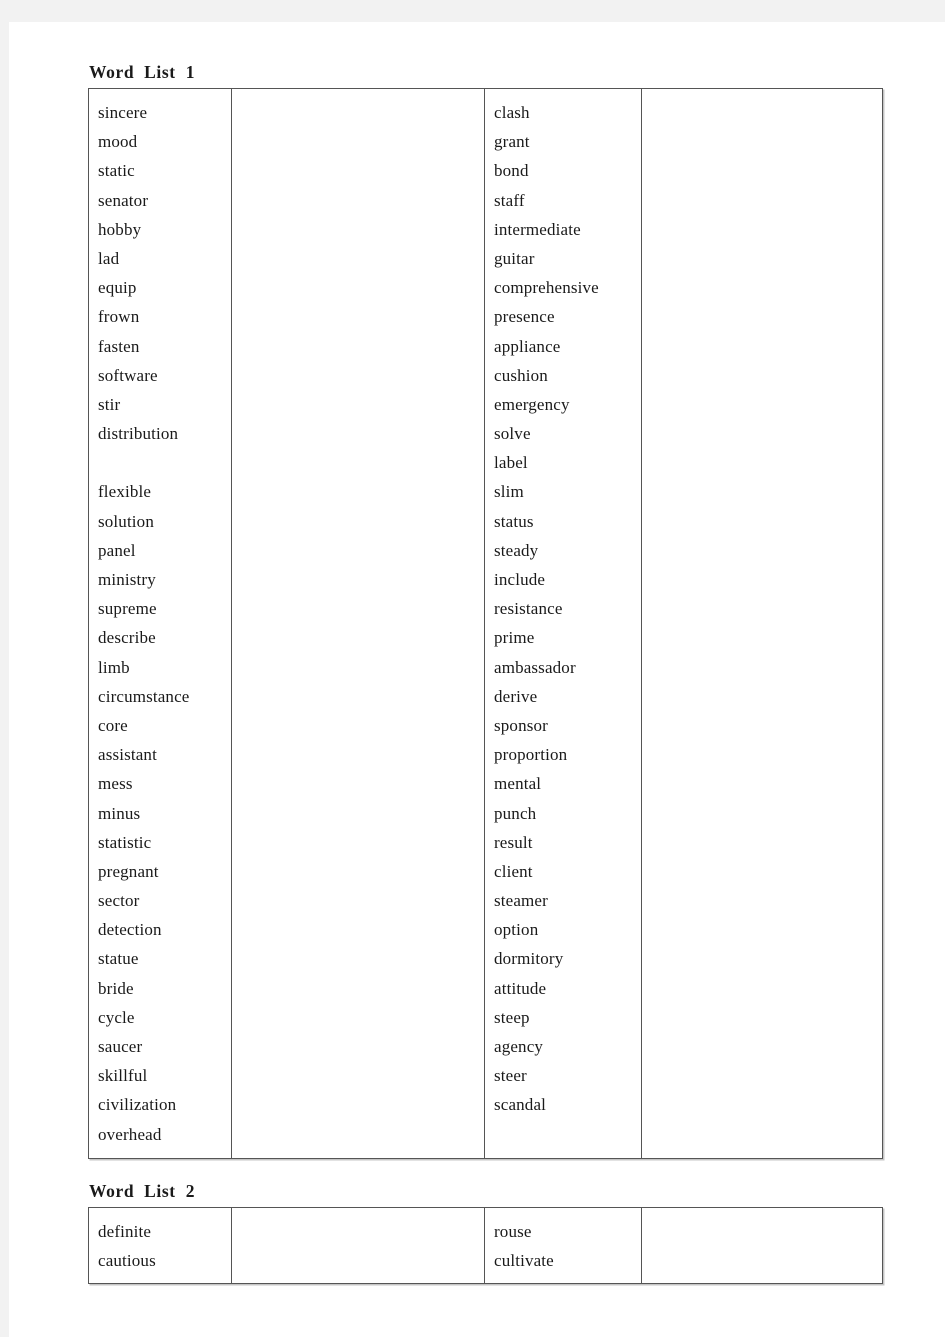 The width and height of the screenshot is (945, 1337). What do you see at coordinates (128, 375) in the screenshot?
I see `word-item: software` at bounding box center [128, 375].